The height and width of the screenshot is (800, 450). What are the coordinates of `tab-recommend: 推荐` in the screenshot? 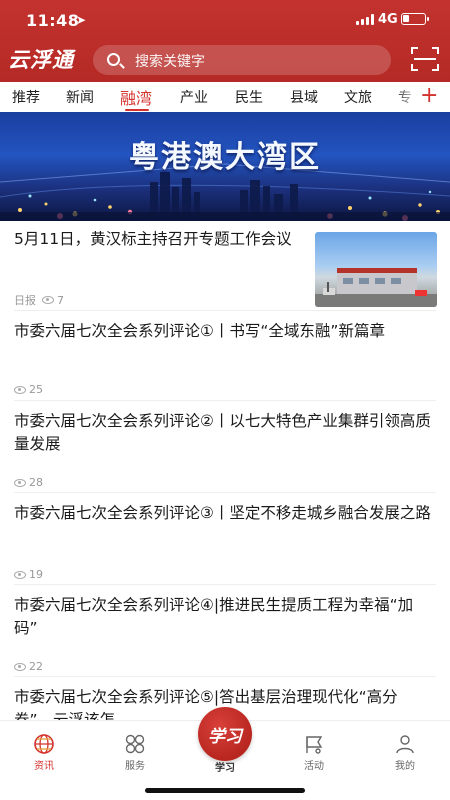 It's located at (26, 97).